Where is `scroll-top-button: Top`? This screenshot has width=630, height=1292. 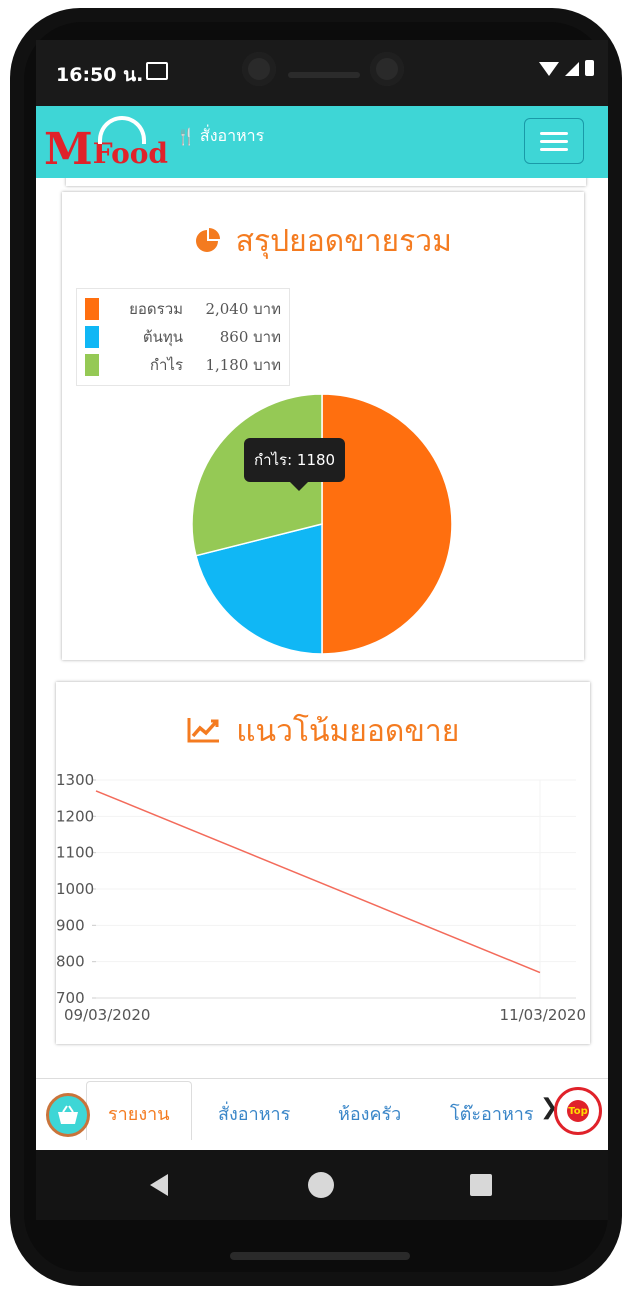 scroll-top-button: Top is located at coordinates (578, 1111).